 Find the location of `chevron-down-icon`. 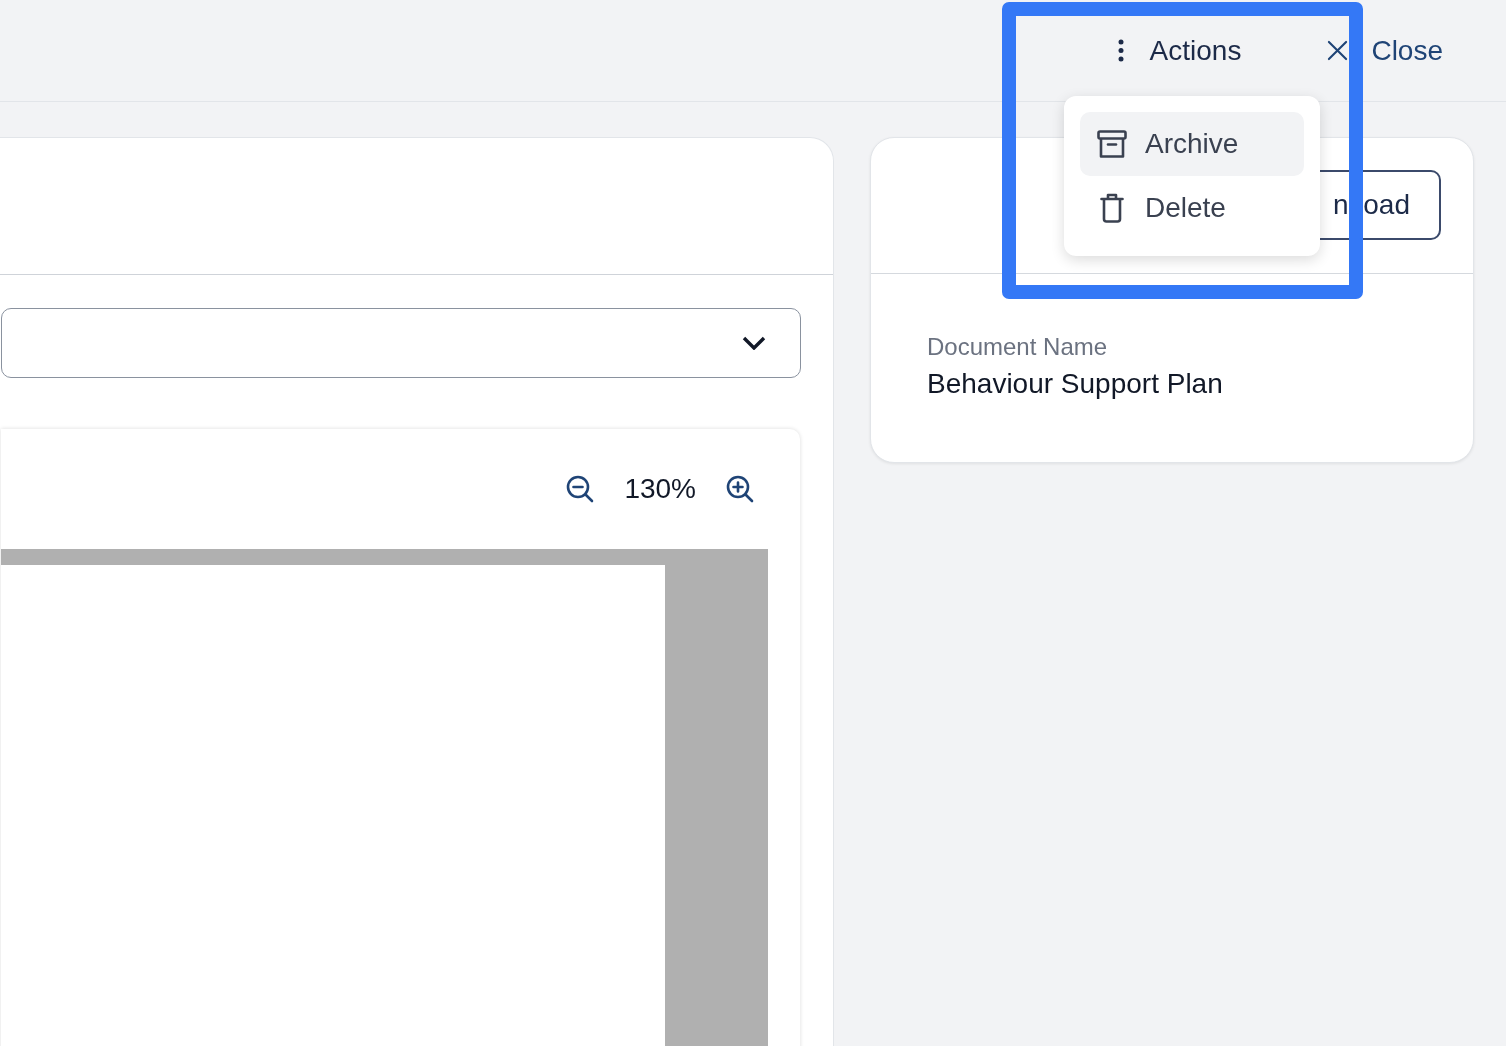

chevron-down-icon is located at coordinates (754, 343).